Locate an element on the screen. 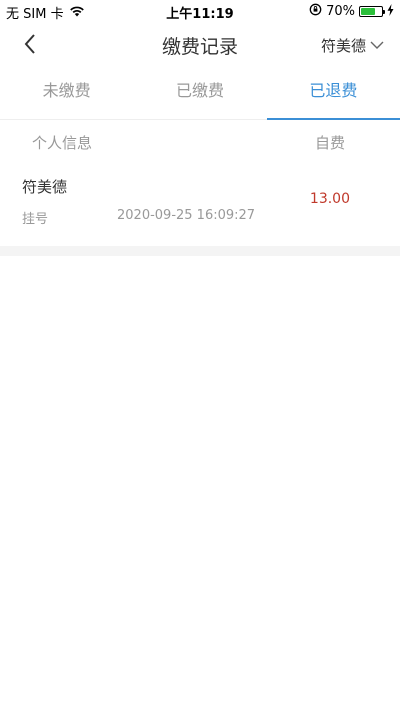 The image size is (400, 710). header-personal-info: 个人信息 is located at coordinates (62, 143).